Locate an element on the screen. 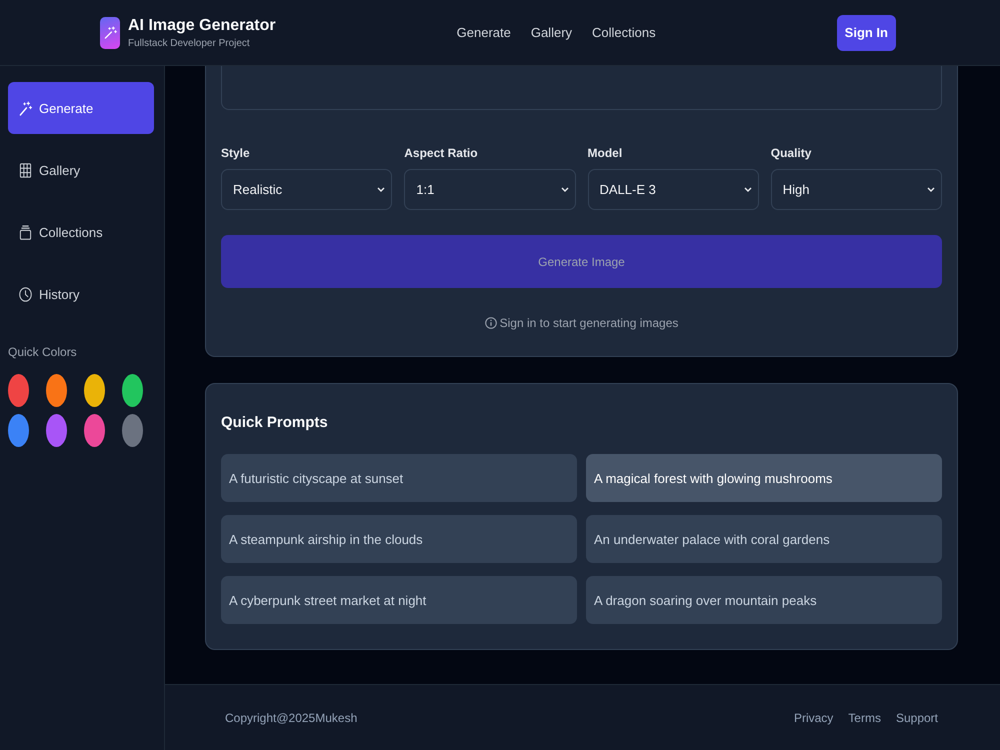 This screenshot has height=750, width=1000. dropdown: Realistic is located at coordinates (306, 189).